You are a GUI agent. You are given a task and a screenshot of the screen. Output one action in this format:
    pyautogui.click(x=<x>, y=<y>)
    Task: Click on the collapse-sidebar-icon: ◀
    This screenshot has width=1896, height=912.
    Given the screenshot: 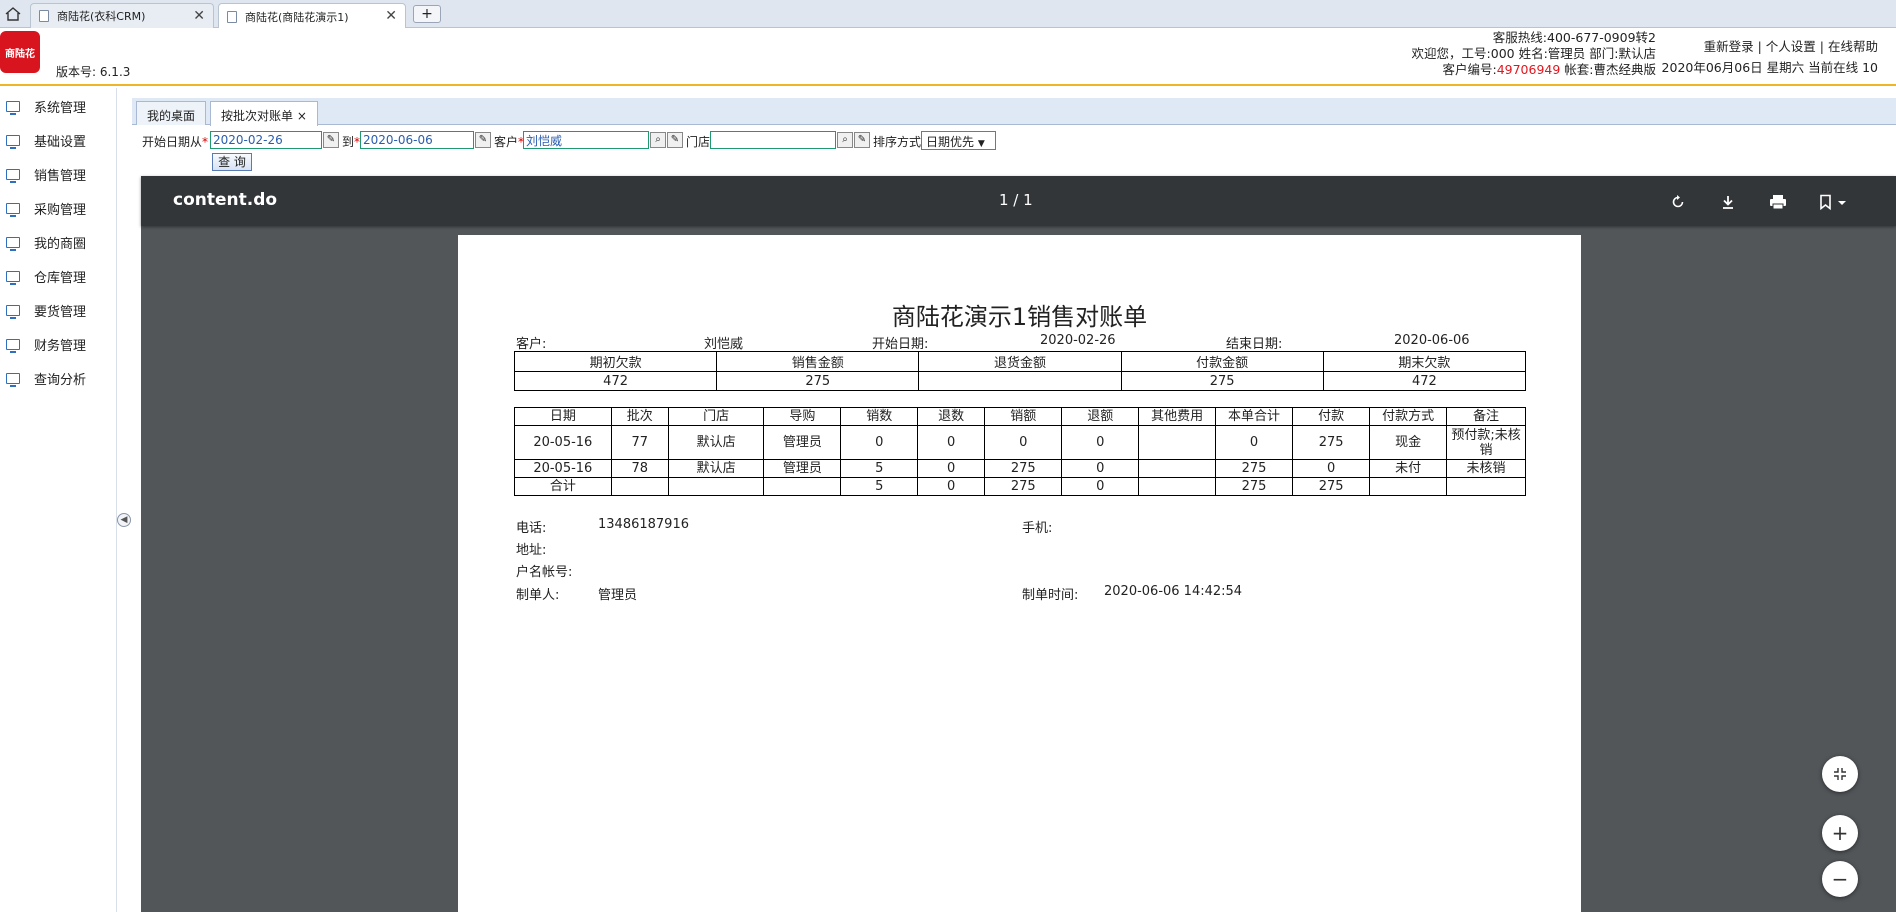 What is the action you would take?
    pyautogui.click(x=124, y=520)
    